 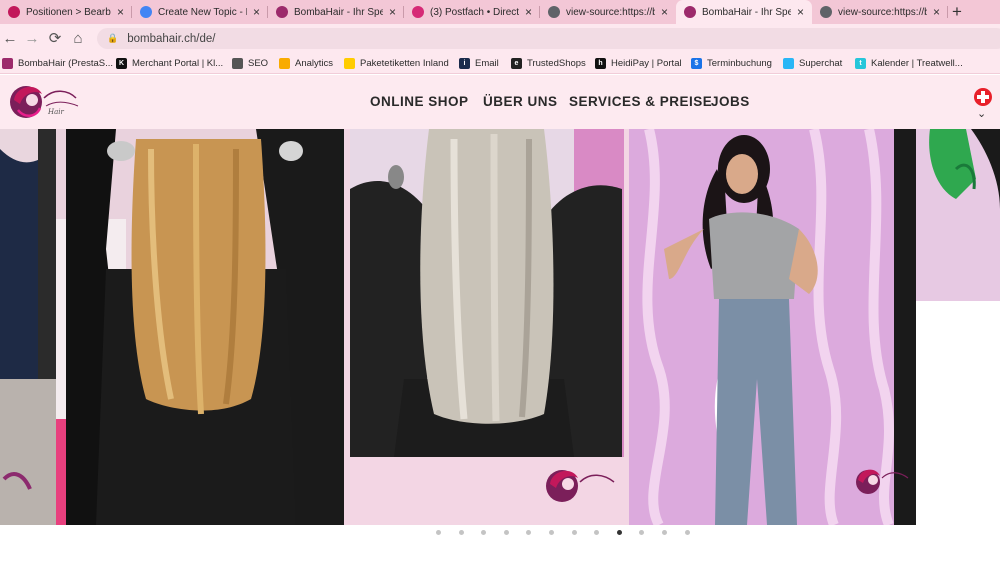 I want to click on analytics-icon, so click(x=284, y=63).